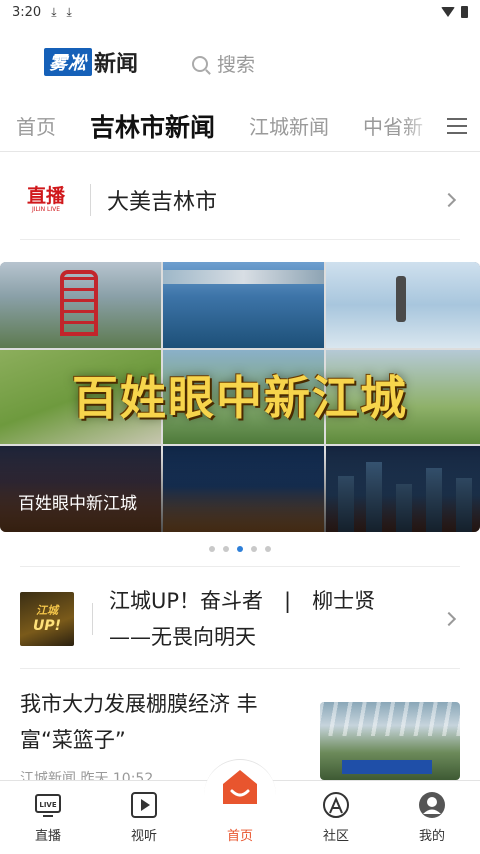 The width and height of the screenshot is (480, 854). Describe the element at coordinates (243, 305) in the screenshot. I see `banner-photo-river` at that location.